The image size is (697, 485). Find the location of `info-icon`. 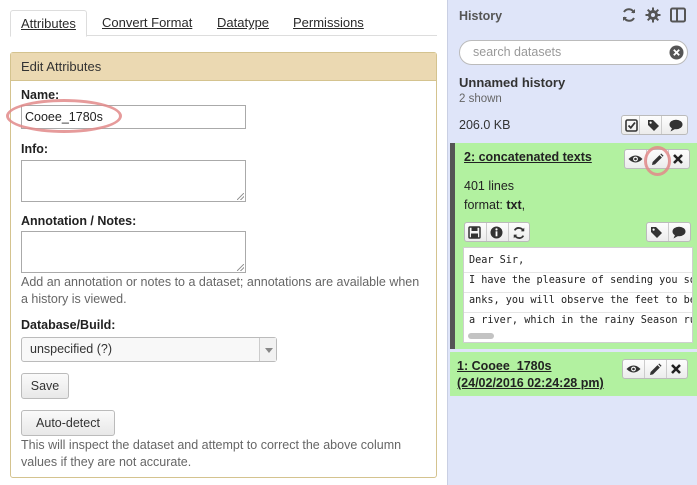

info-icon is located at coordinates (498, 232).